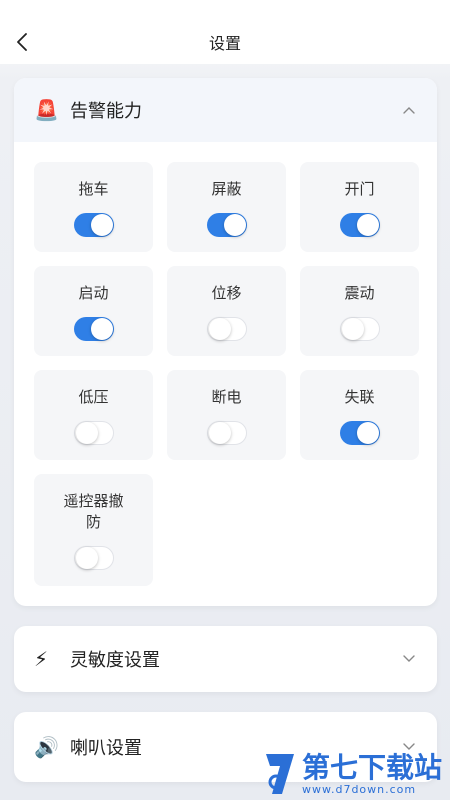 The image size is (450, 800). I want to click on chevron-up-icon, so click(409, 110).